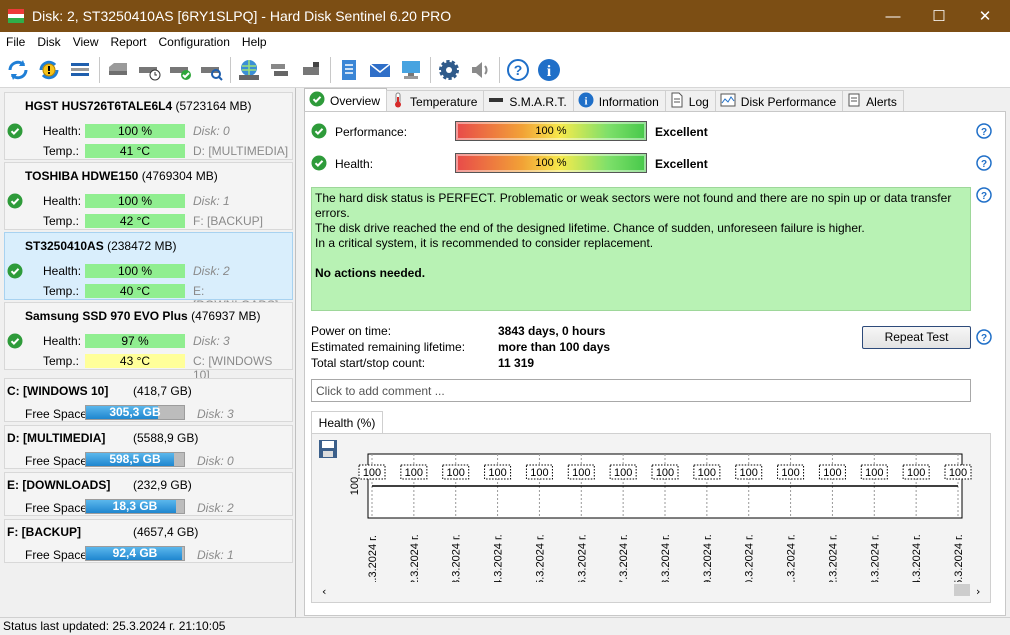  Describe the element at coordinates (435, 101) in the screenshot. I see `tab-temperature: Temperature` at that location.